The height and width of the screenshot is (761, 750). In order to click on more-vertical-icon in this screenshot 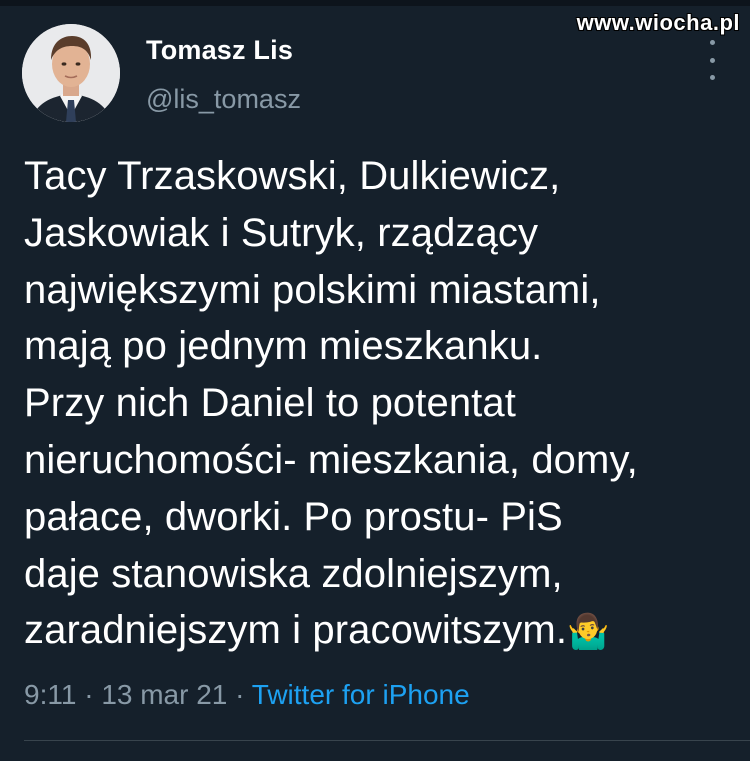, I will do `click(712, 60)`.